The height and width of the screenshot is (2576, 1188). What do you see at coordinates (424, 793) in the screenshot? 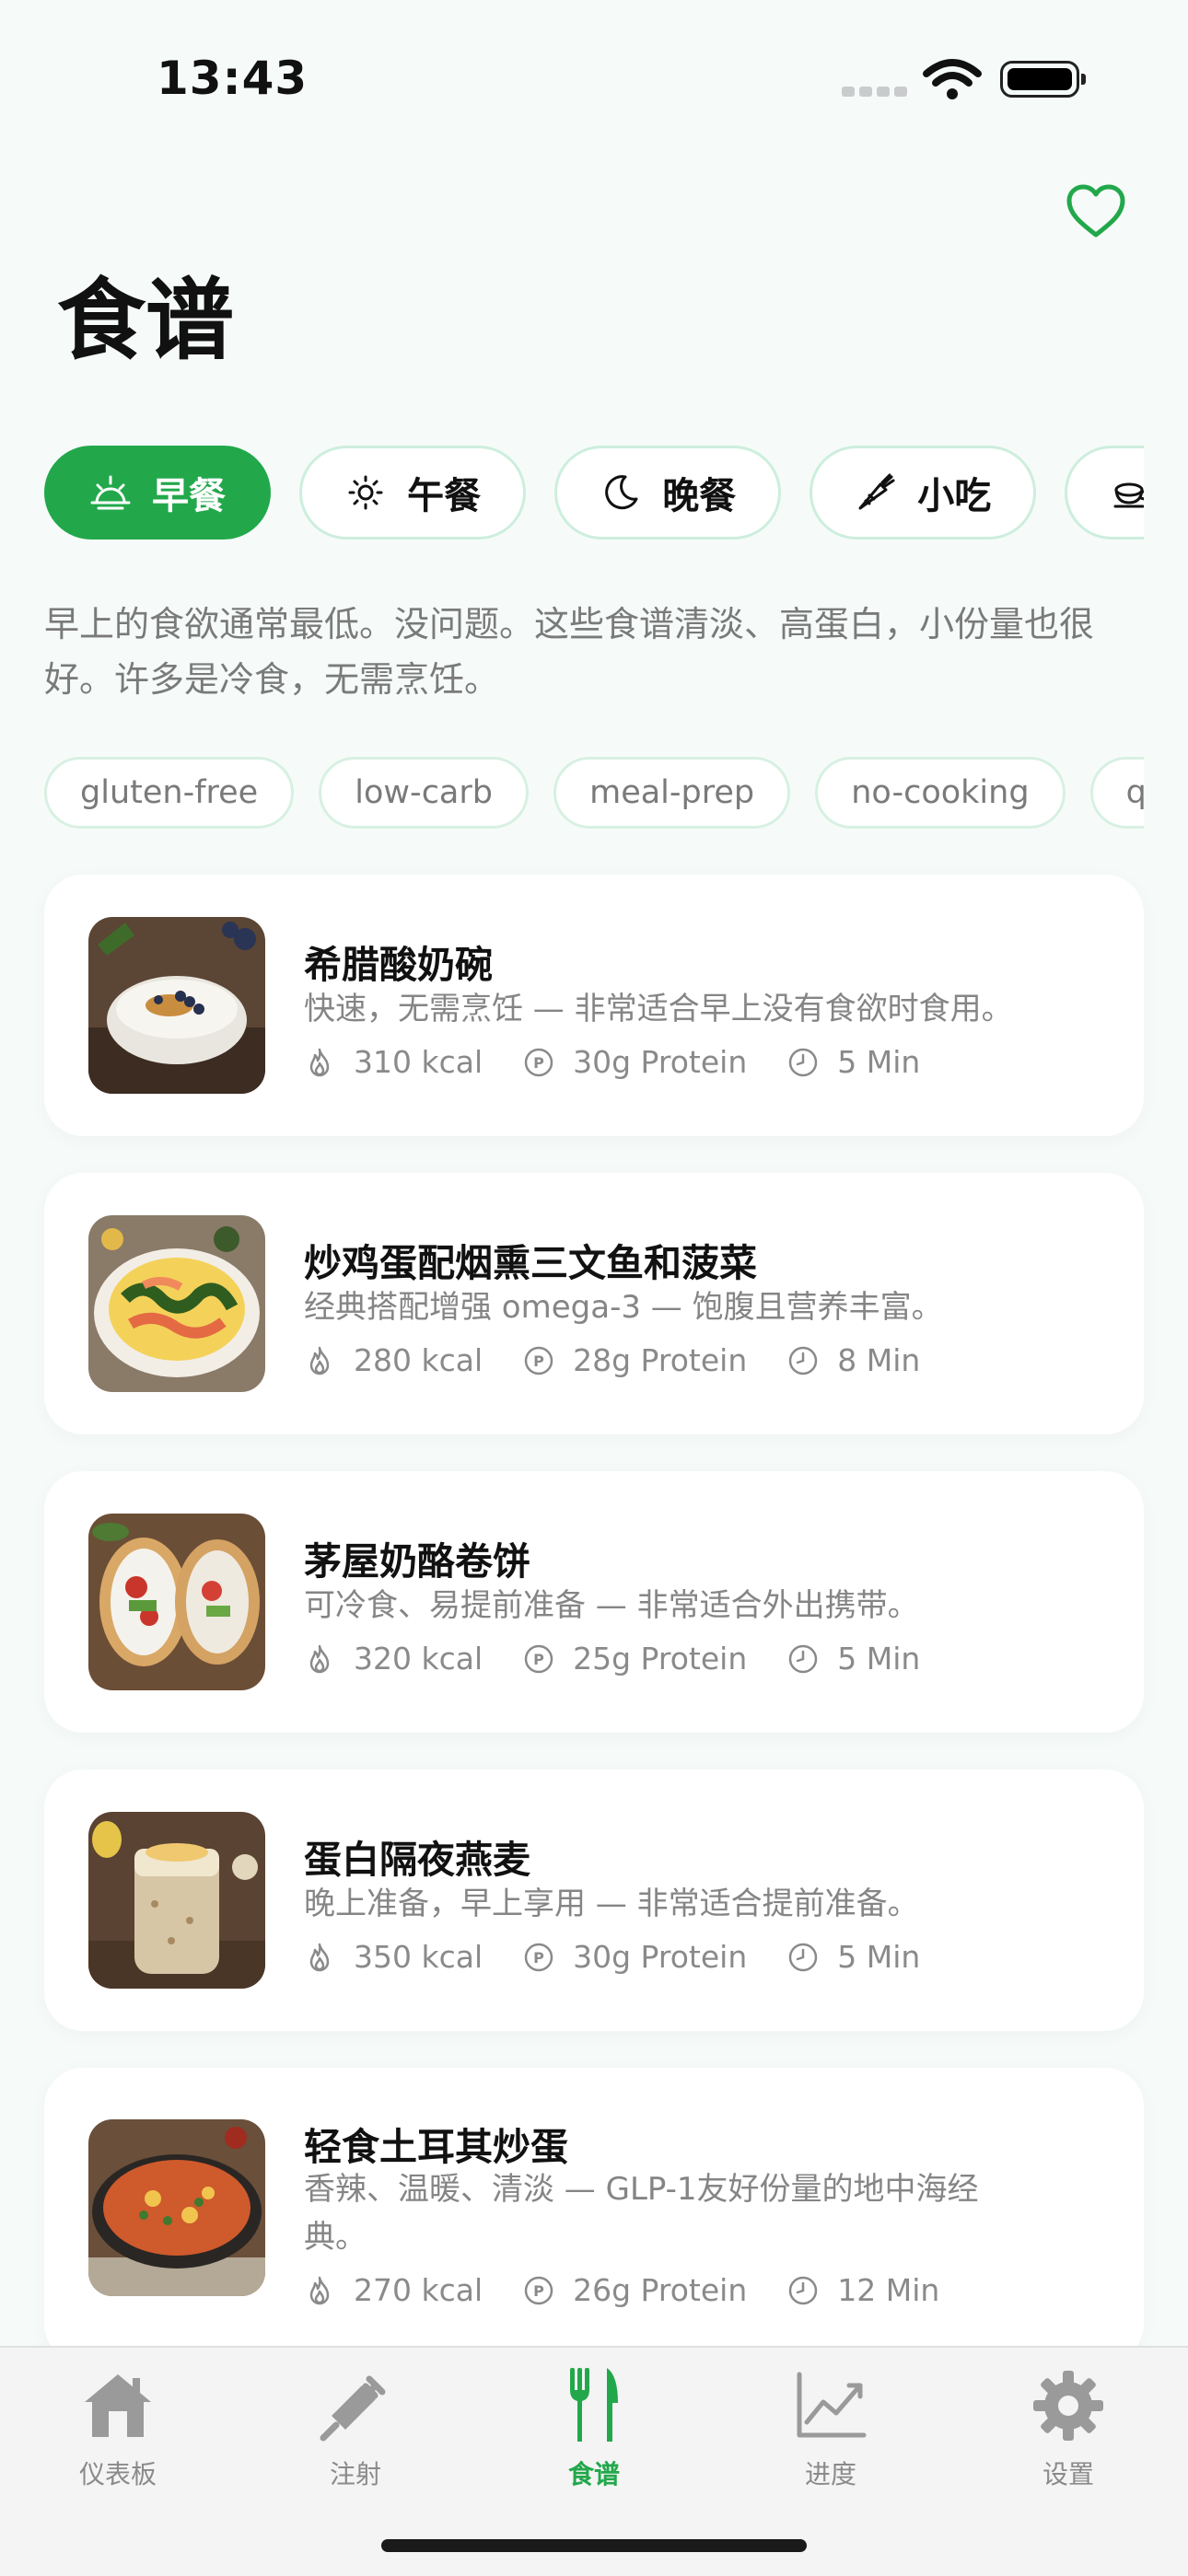
I see `tag-low-carb: low-carb` at bounding box center [424, 793].